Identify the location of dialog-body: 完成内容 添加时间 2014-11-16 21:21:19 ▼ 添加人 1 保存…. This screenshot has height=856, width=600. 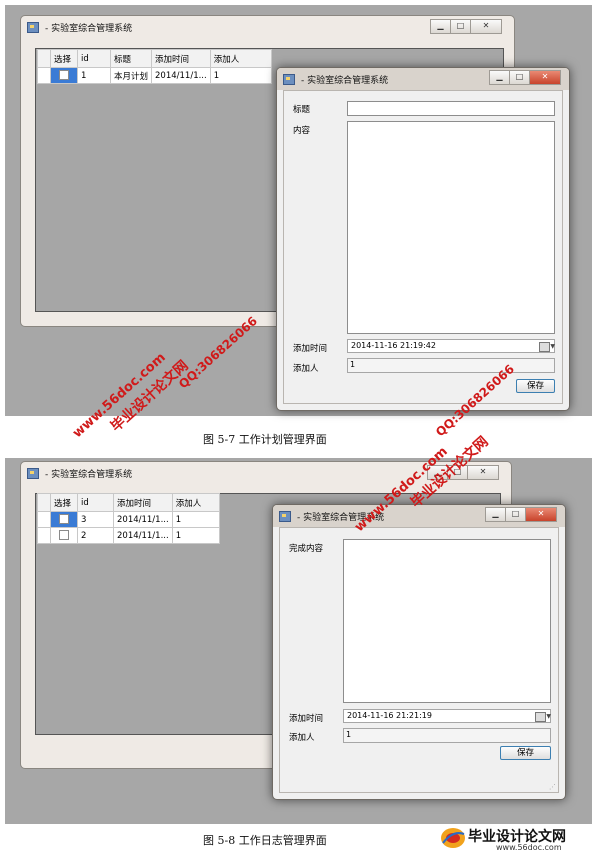
(419, 660).